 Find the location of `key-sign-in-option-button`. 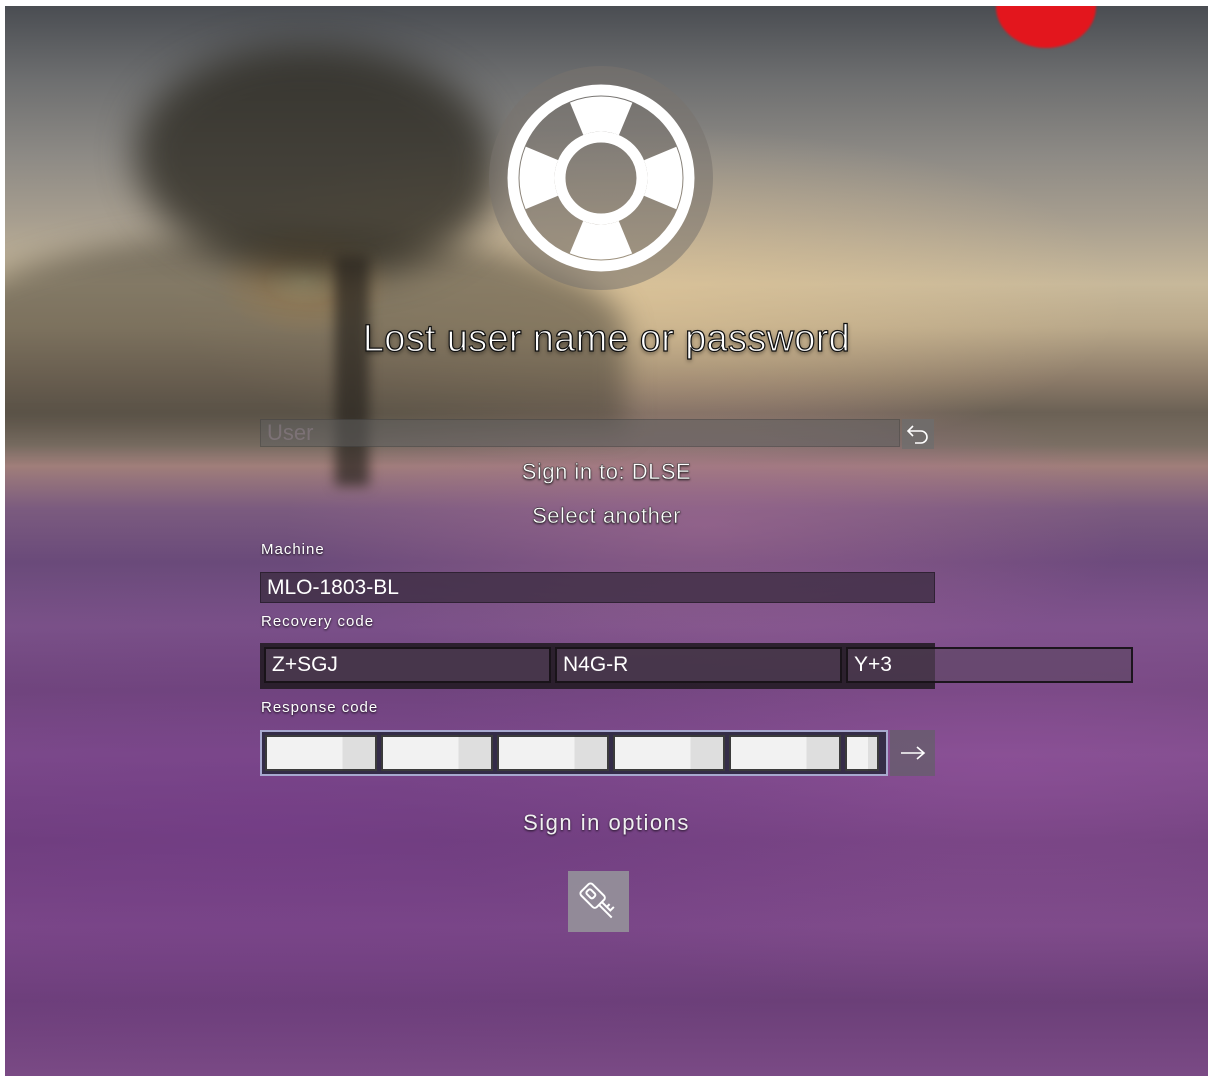

key-sign-in-option-button is located at coordinates (598, 901).